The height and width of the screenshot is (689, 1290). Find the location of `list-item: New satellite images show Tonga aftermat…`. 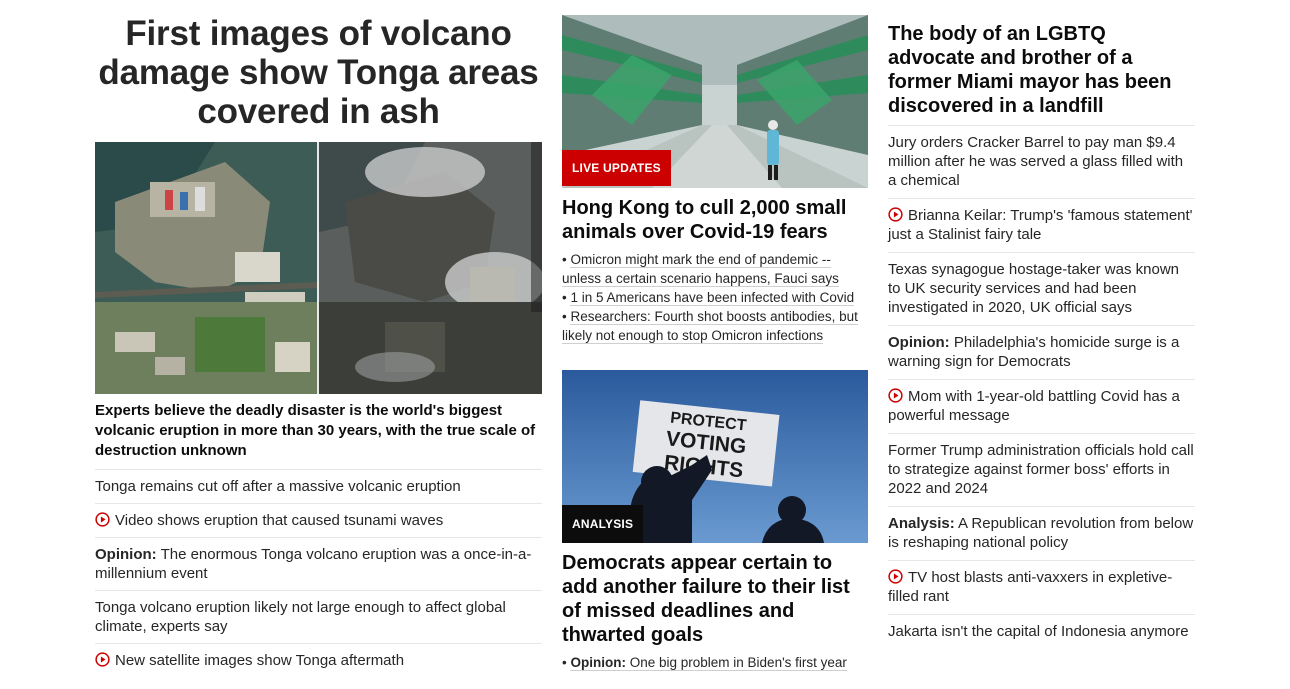

list-item: New satellite images show Tonga aftermat… is located at coordinates (318, 660).